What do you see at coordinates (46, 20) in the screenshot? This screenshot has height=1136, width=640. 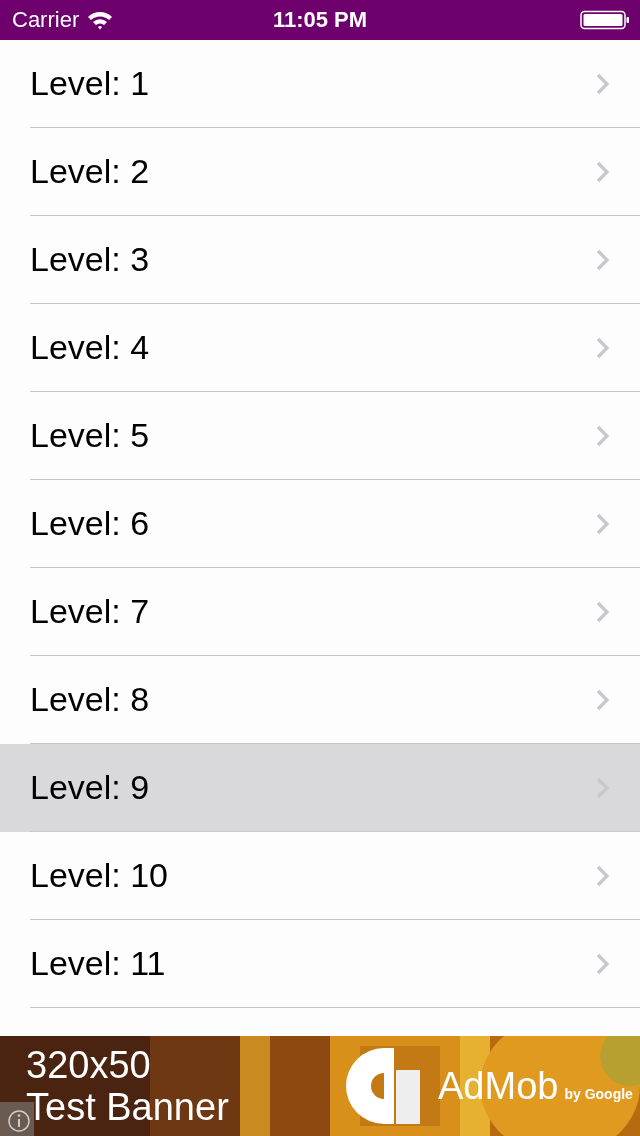 I see `carrier-name: Carrier` at bounding box center [46, 20].